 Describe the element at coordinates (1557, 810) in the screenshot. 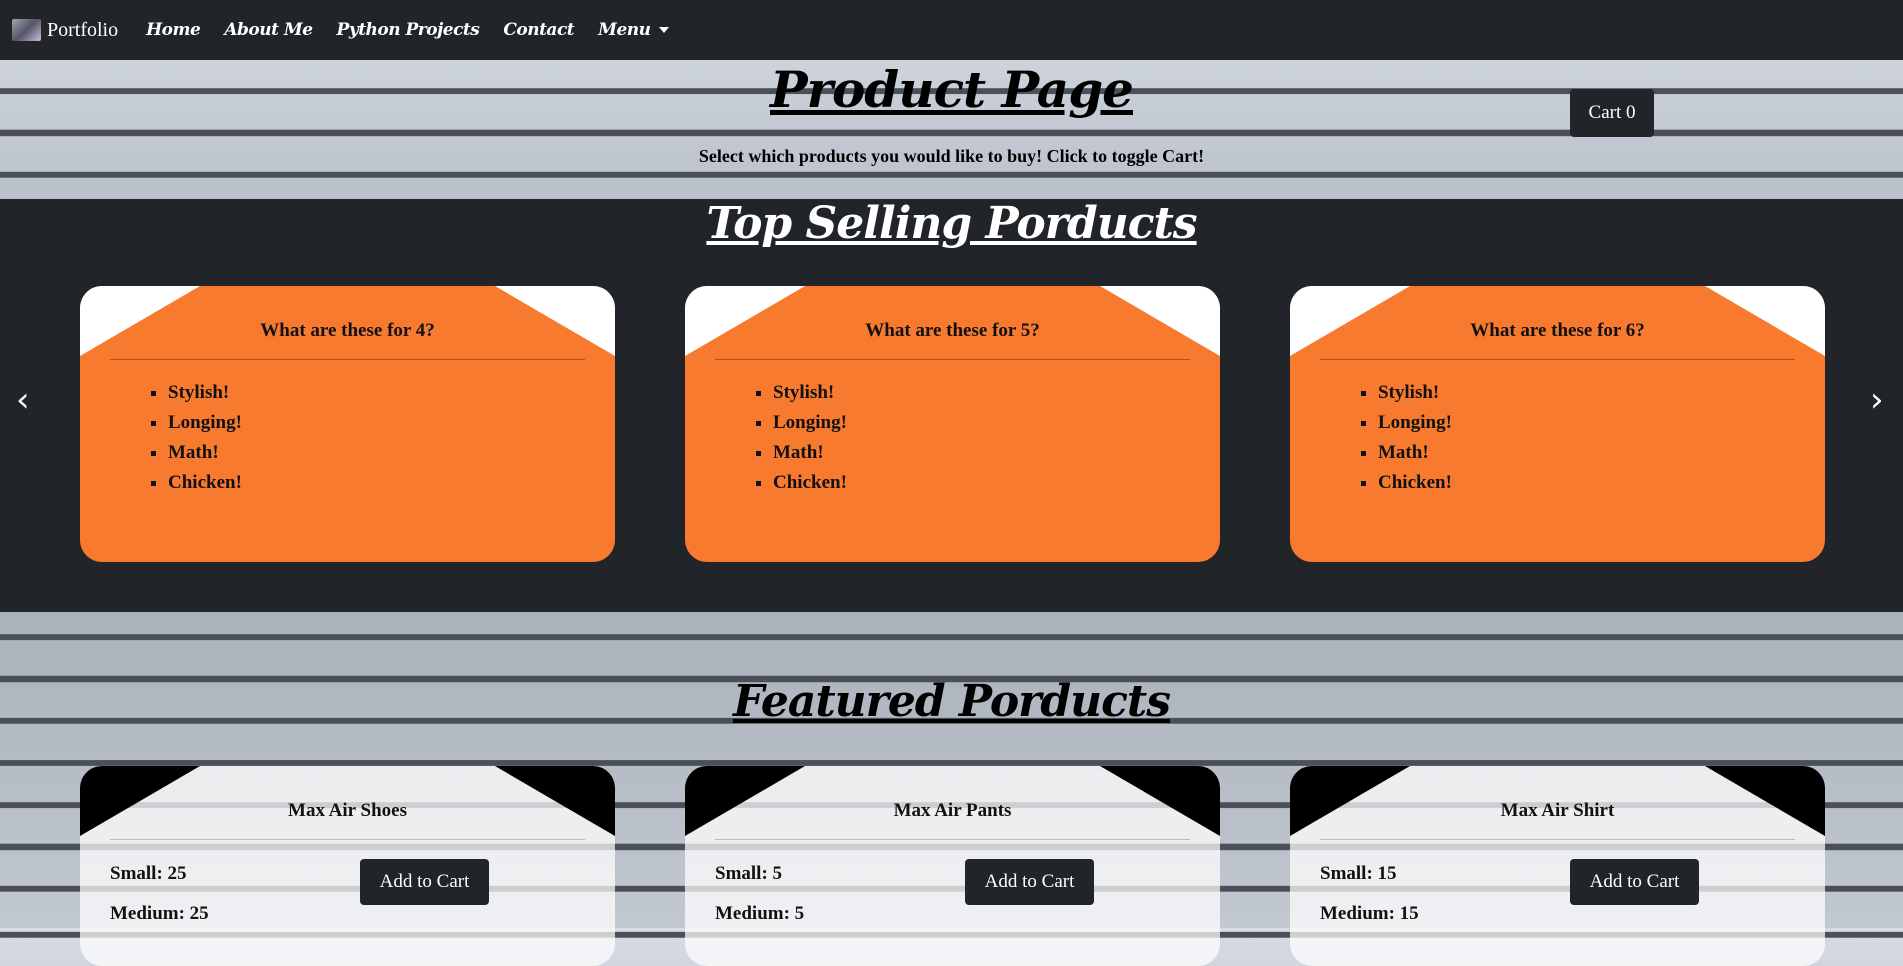

I see `product-name: Max Air Shirt` at that location.